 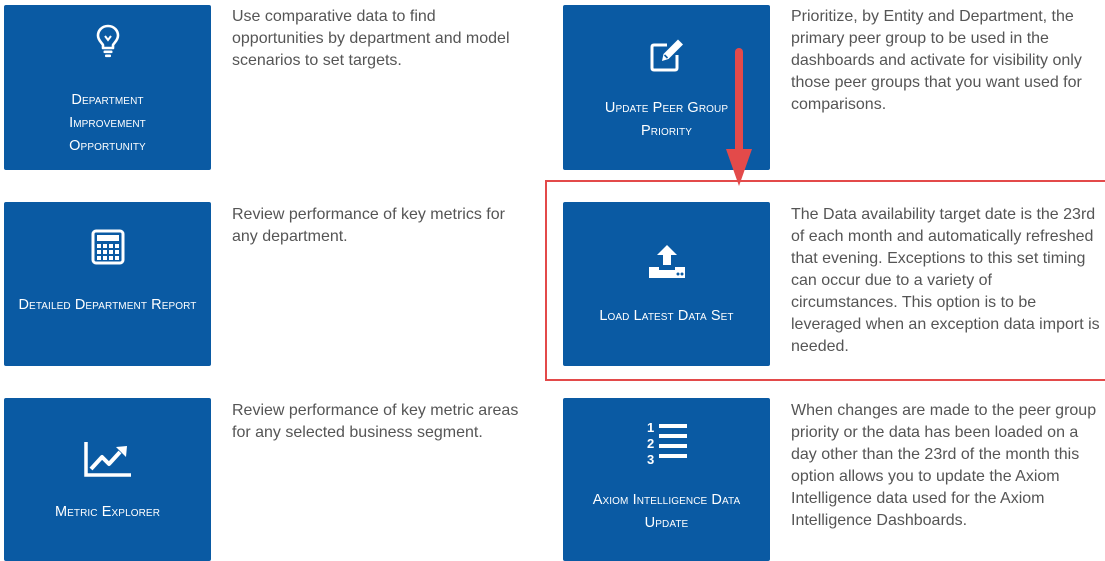 I want to click on tile-metric-explorer: Metric Explorer, so click(x=107, y=479).